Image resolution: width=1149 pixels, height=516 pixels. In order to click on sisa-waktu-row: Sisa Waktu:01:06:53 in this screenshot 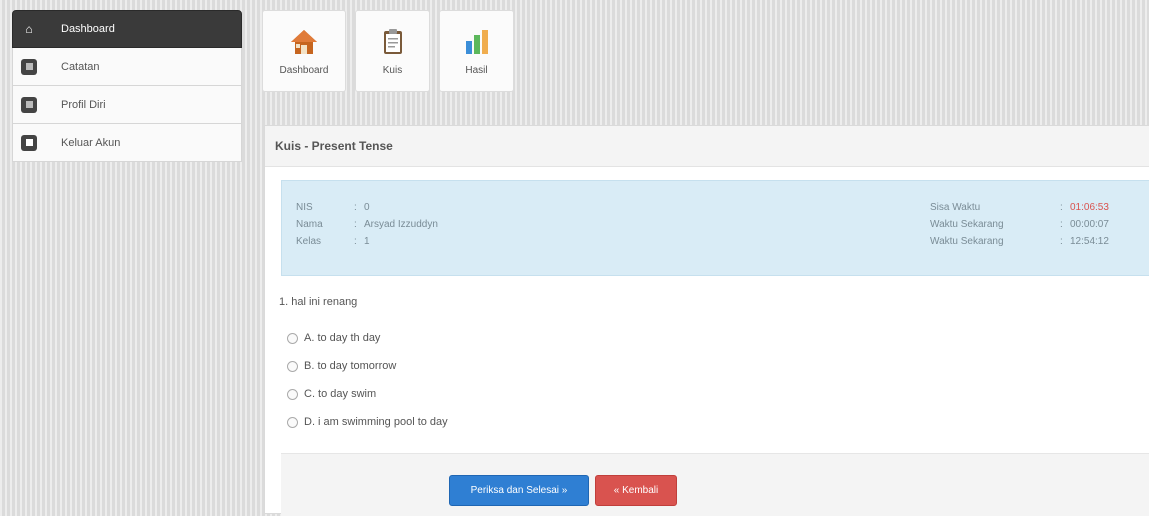, I will do `click(1019, 207)`.